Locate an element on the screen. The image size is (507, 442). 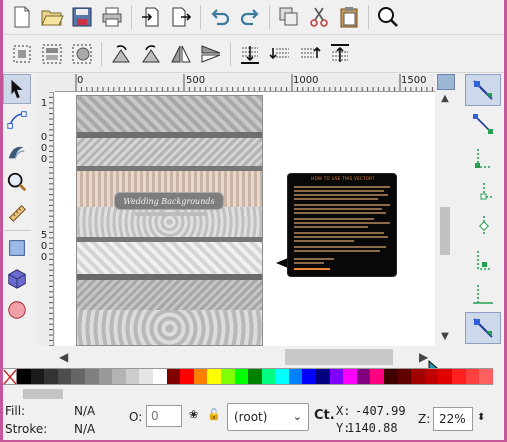
select-all-layers-icon is located at coordinates (52, 54).